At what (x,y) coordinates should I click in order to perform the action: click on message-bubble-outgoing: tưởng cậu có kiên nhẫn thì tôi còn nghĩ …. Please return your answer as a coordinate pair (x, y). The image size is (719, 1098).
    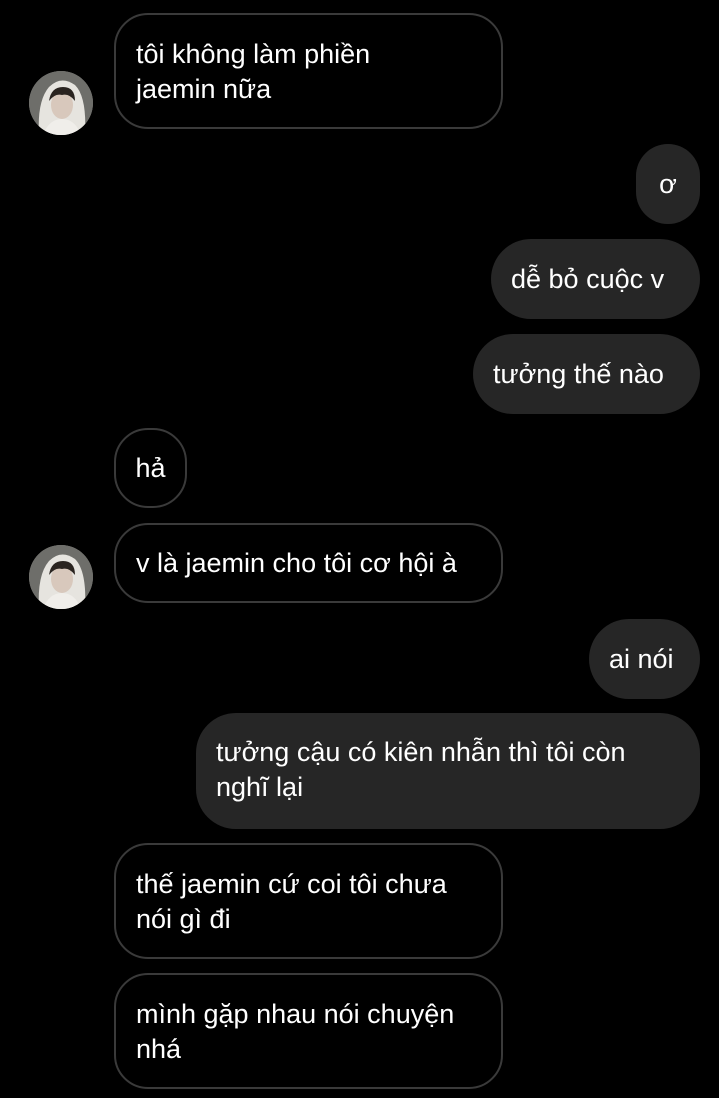
    Looking at the image, I should click on (448, 771).